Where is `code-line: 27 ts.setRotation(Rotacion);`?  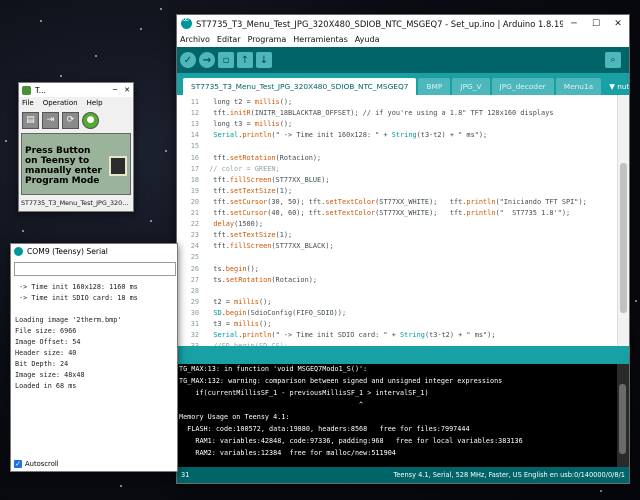 code-line: 27 ts.setRotation(Rotacion); is located at coordinates (397, 282).